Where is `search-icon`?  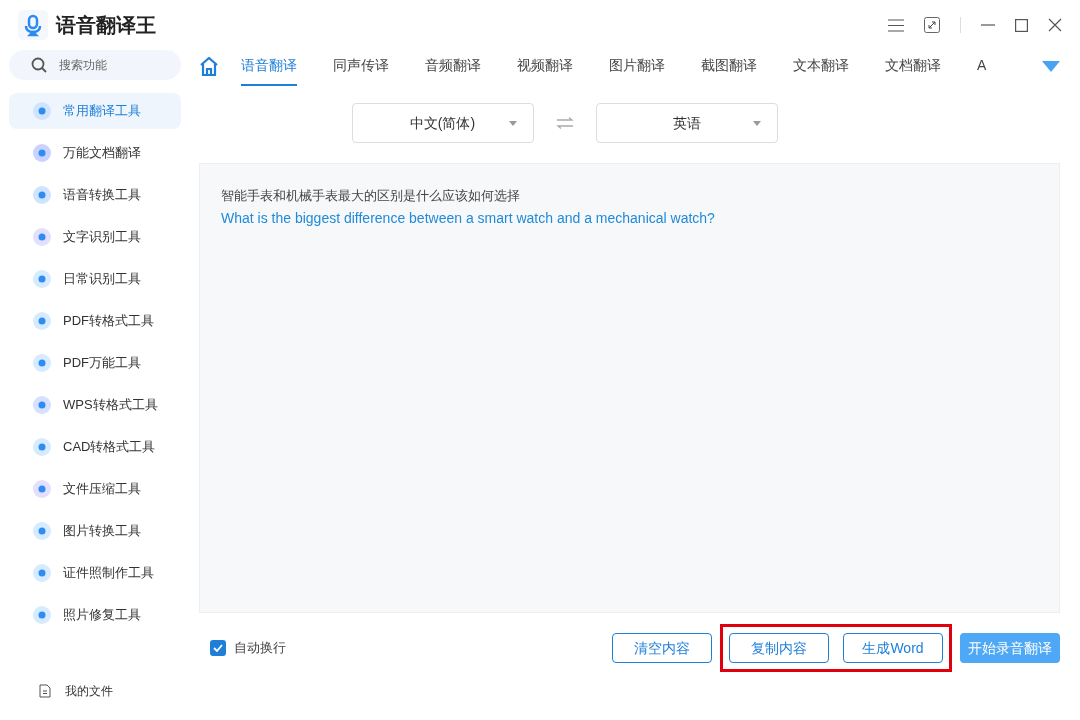 search-icon is located at coordinates (39, 65).